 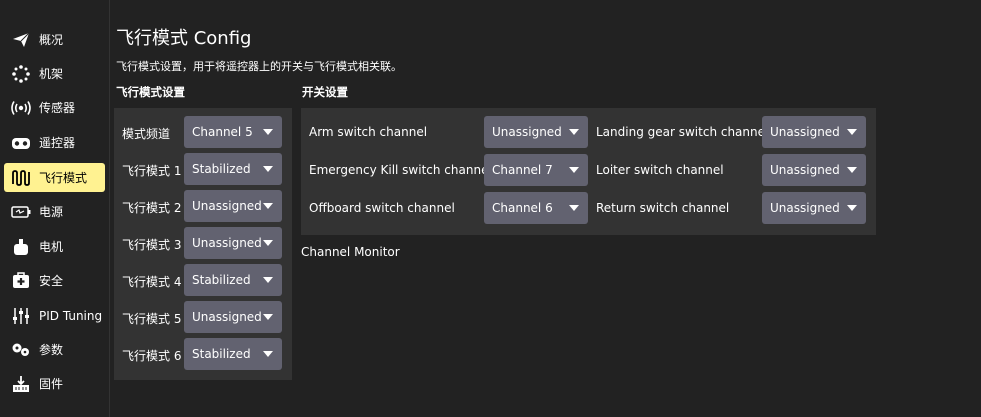 I want to click on channel-monitor-title: Channel Monitor, so click(x=350, y=252).